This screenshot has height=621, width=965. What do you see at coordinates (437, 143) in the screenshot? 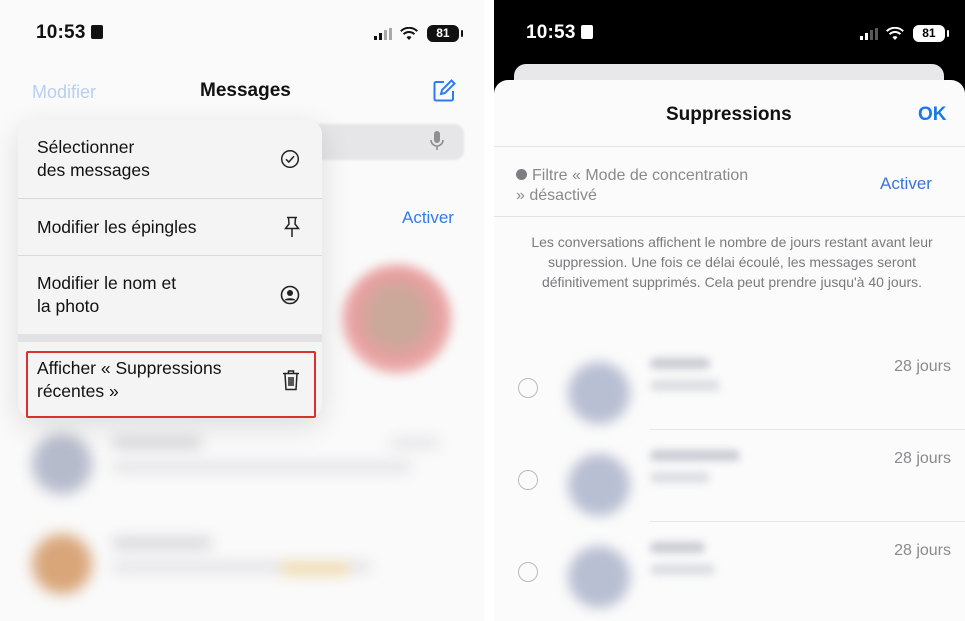
I see `microphone-icon` at bounding box center [437, 143].